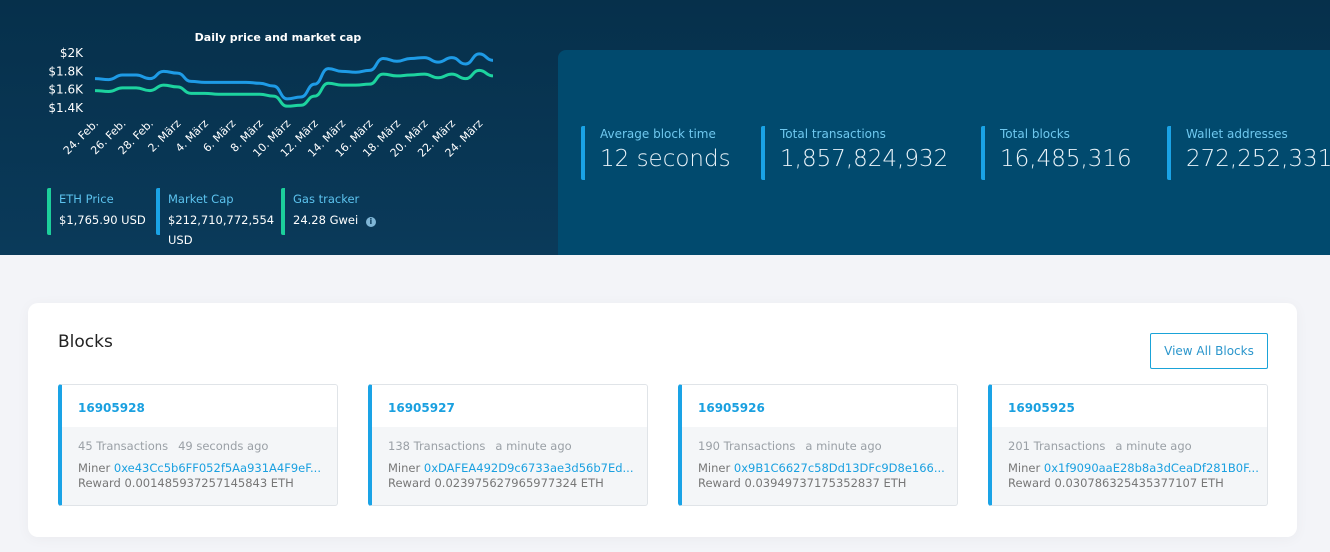 This screenshot has height=552, width=1330. I want to click on y-tick-label: $1.8K, so click(66, 71).